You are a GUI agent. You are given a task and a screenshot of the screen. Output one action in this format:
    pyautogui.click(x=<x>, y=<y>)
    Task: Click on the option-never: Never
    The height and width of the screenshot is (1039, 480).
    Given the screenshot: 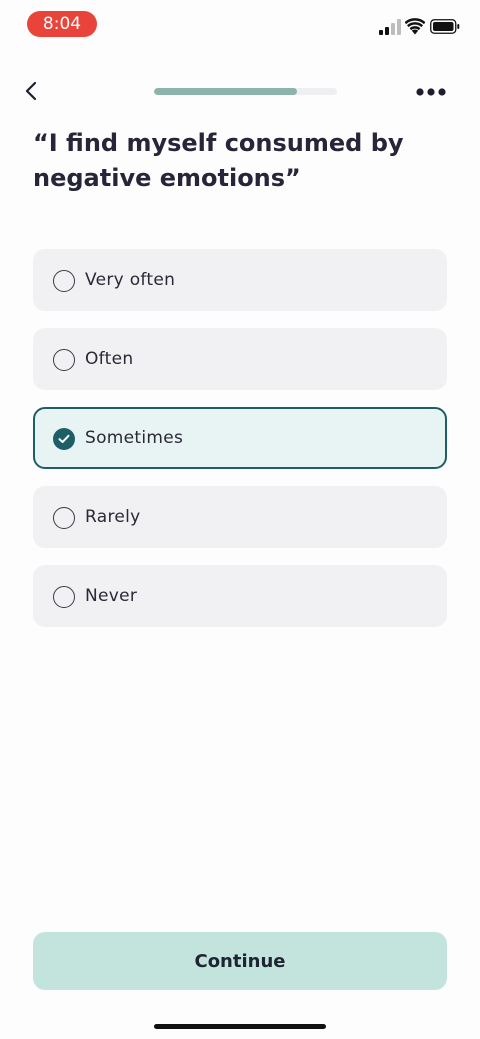 What is the action you would take?
    pyautogui.click(x=240, y=596)
    